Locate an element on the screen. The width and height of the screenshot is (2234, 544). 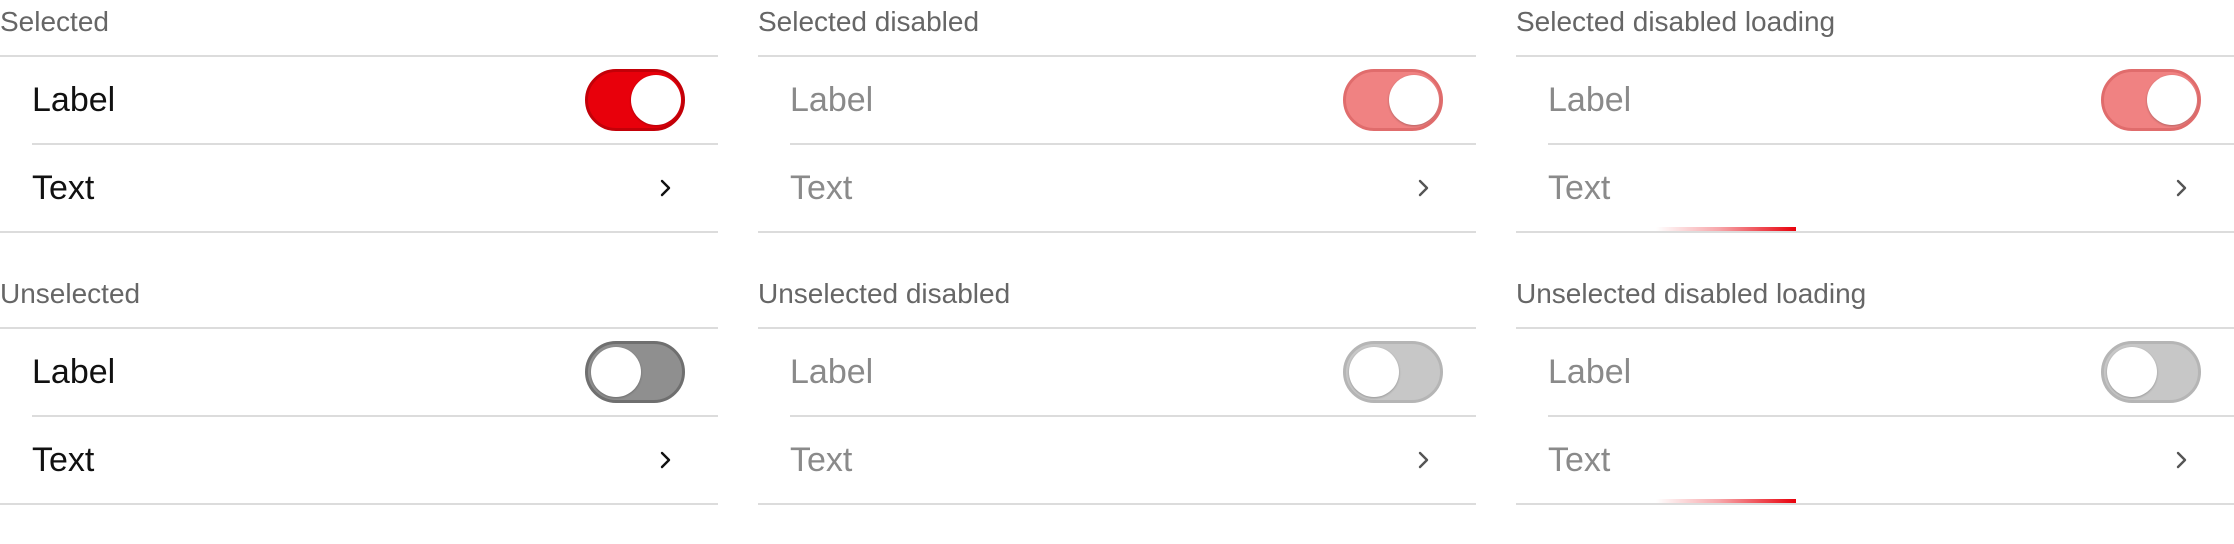
group-caption: Selected disabled is located at coordinates (869, 21).